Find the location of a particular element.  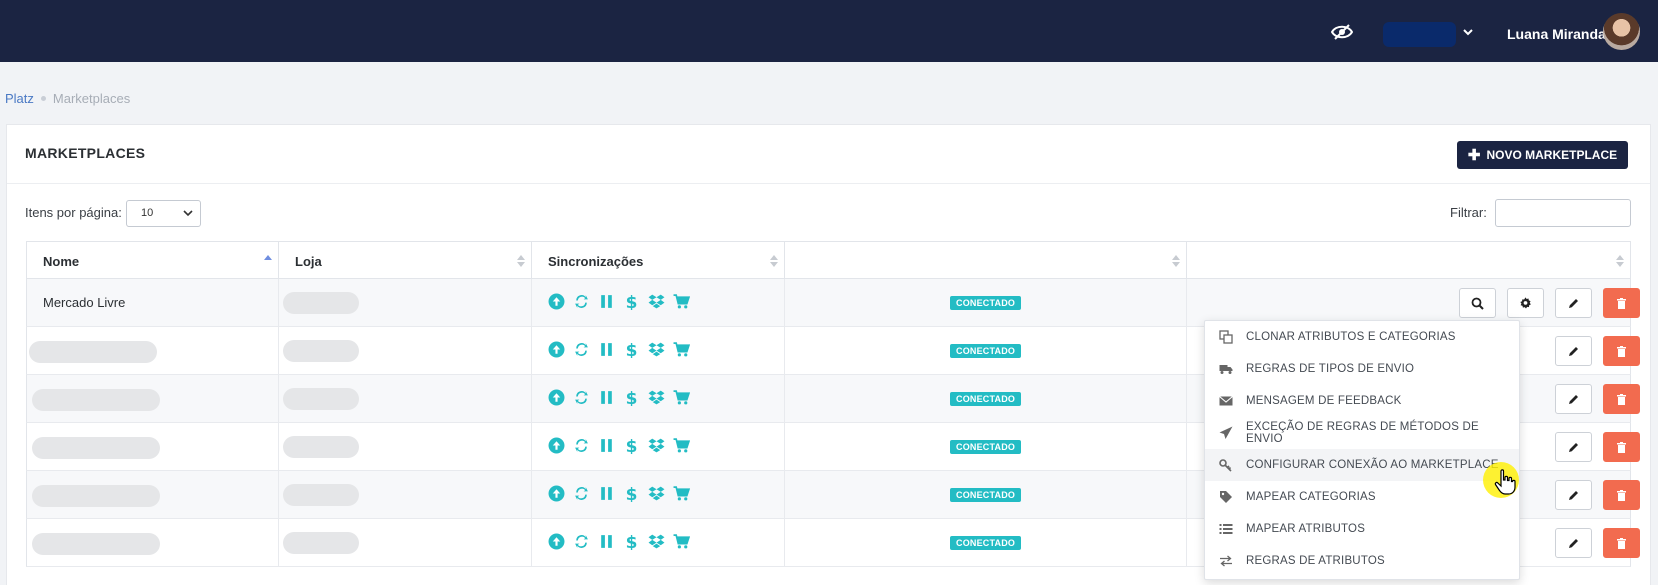

pencil-icon is located at coordinates (1573, 447).